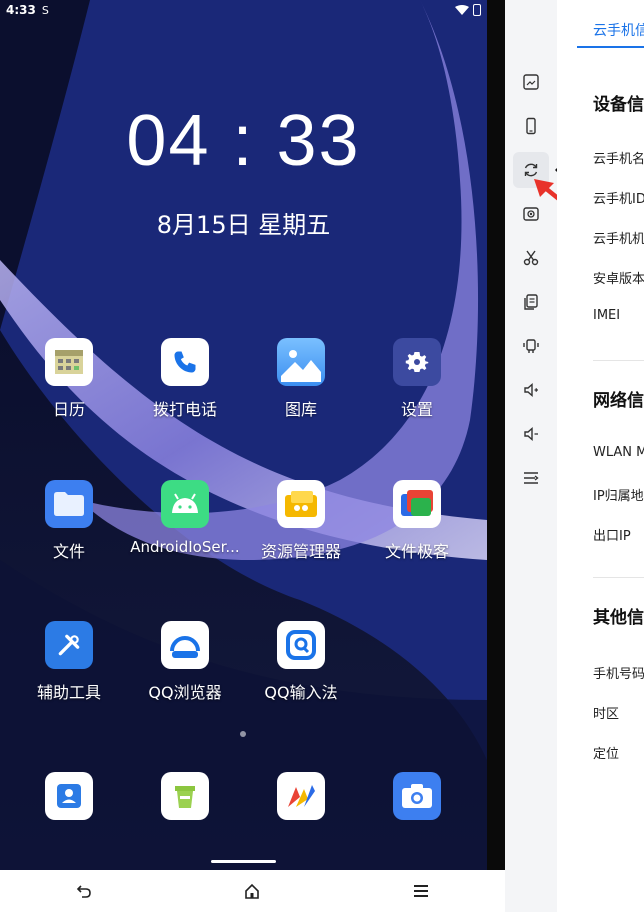  I want to click on file-manager-icon, so click(301, 504).